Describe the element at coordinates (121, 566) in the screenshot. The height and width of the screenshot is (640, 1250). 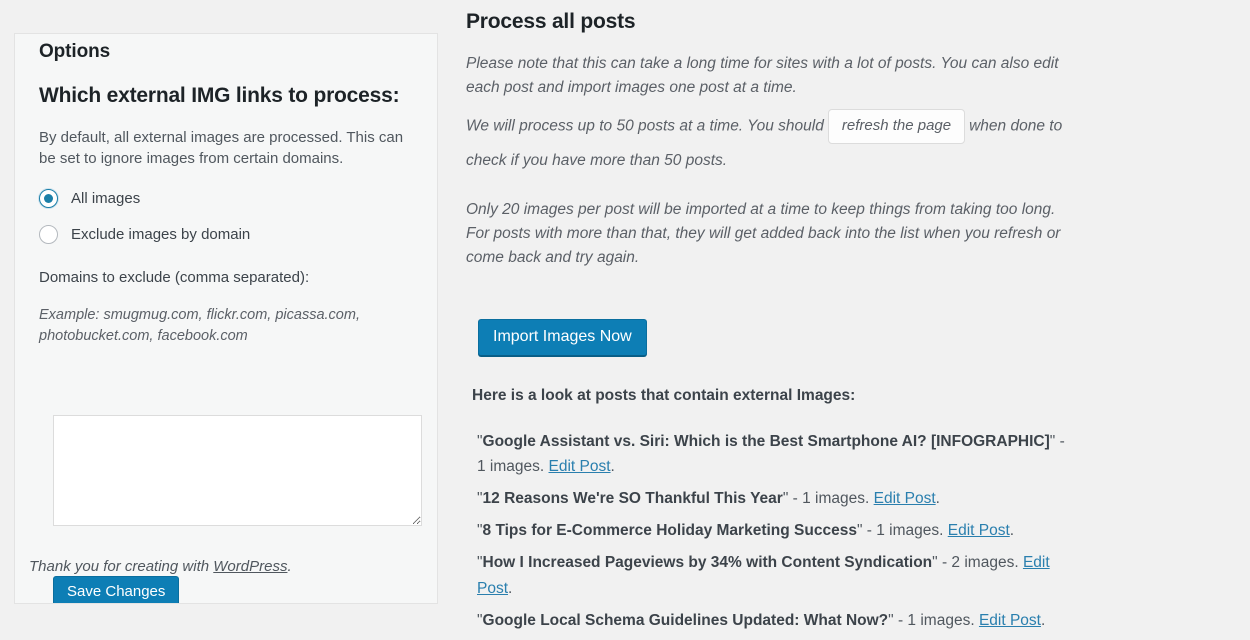
I see `thank-you-prefix: Thank you for creating with` at that location.